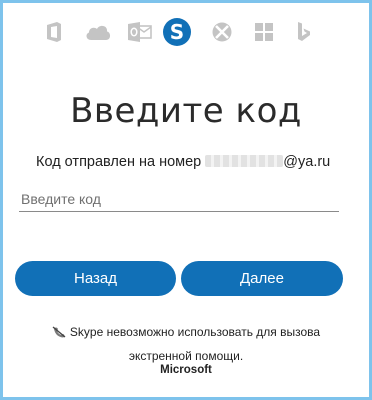 The height and width of the screenshot is (400, 372). Describe the element at coordinates (179, 199) in the screenshot. I see `code-input` at that location.